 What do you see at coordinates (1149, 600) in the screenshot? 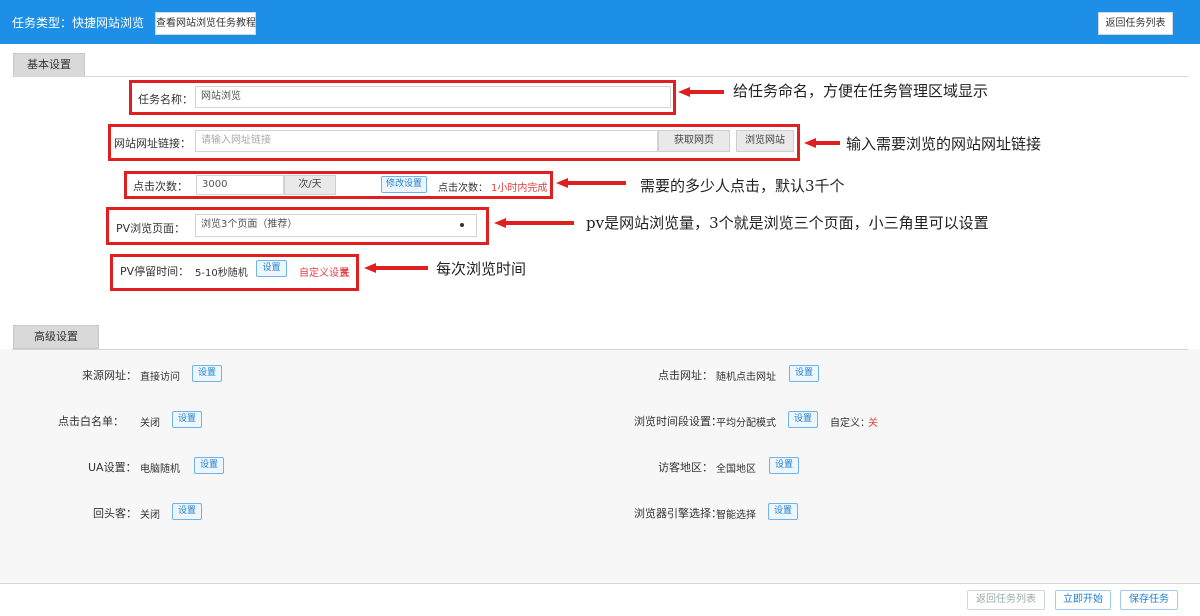
I see `save-task-button: 保存任务` at bounding box center [1149, 600].